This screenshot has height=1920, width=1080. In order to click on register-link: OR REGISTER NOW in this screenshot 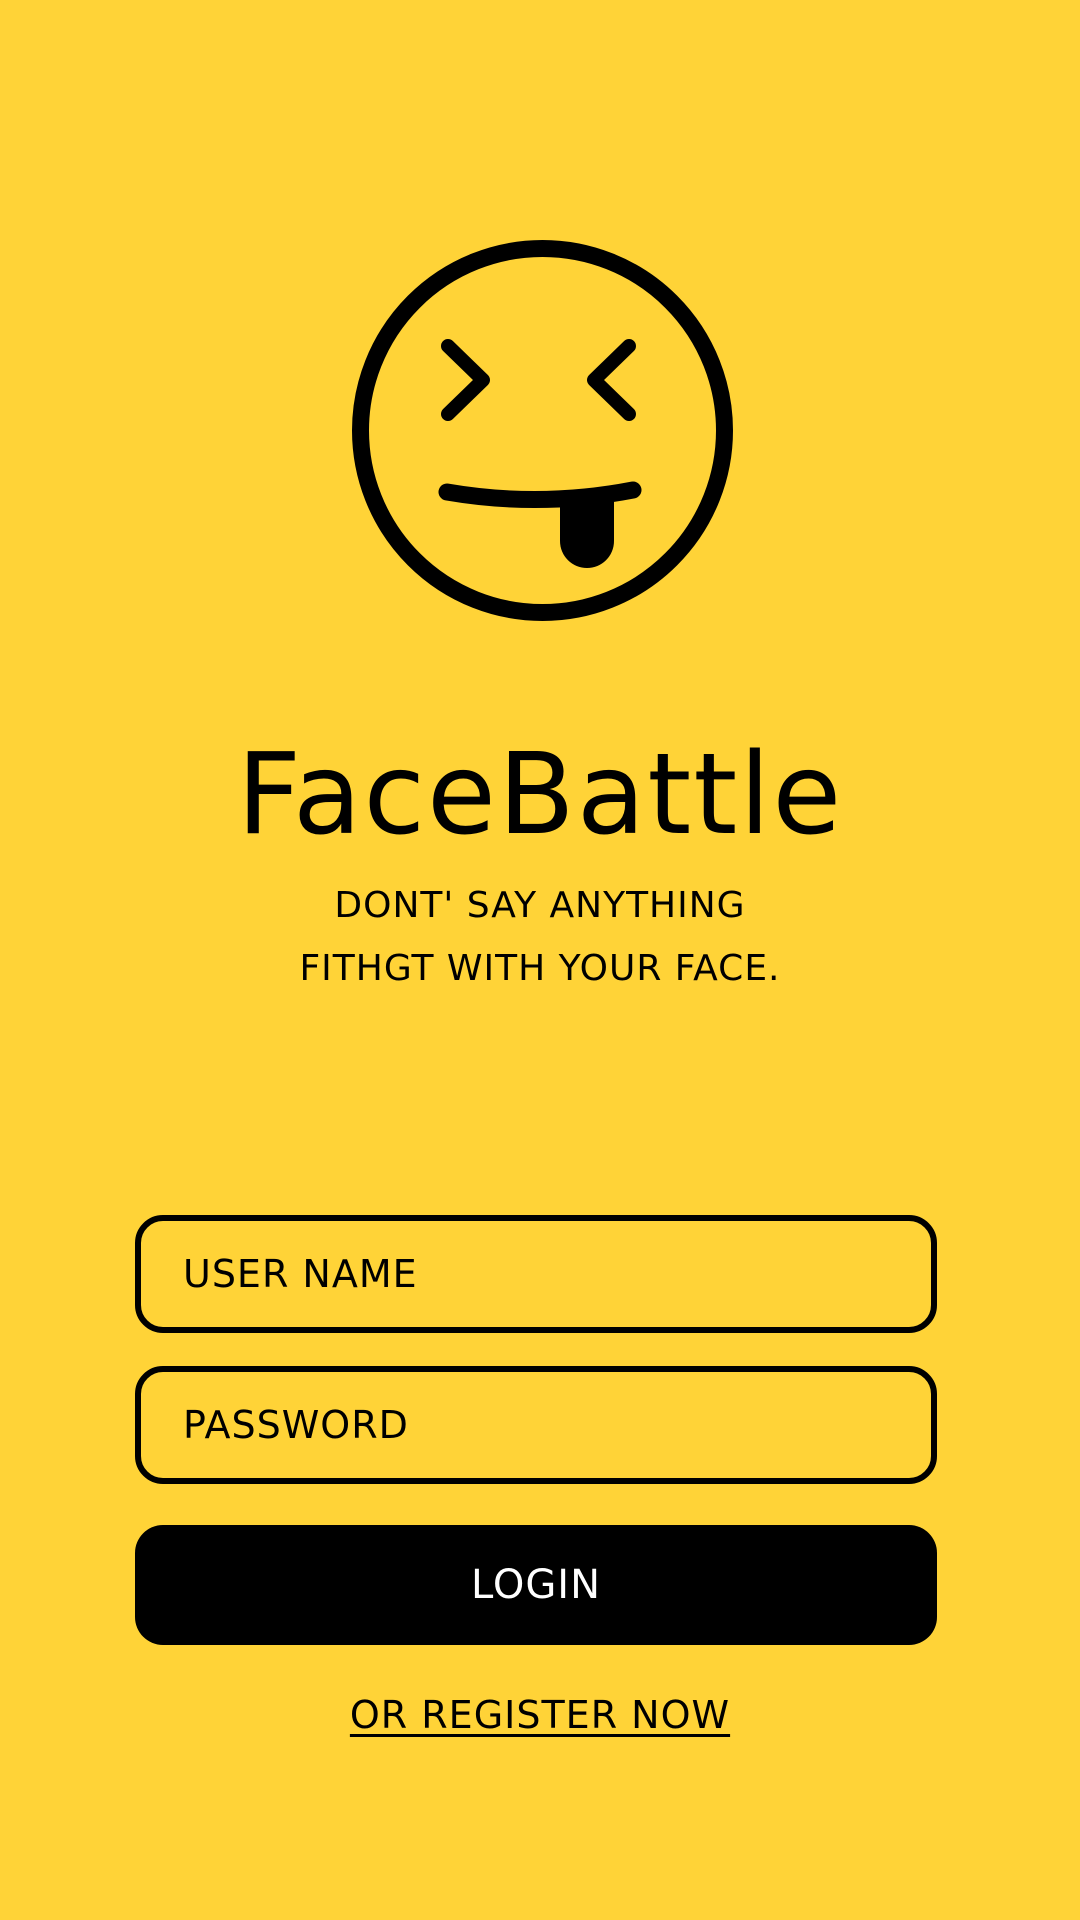, I will do `click(540, 1715)`.